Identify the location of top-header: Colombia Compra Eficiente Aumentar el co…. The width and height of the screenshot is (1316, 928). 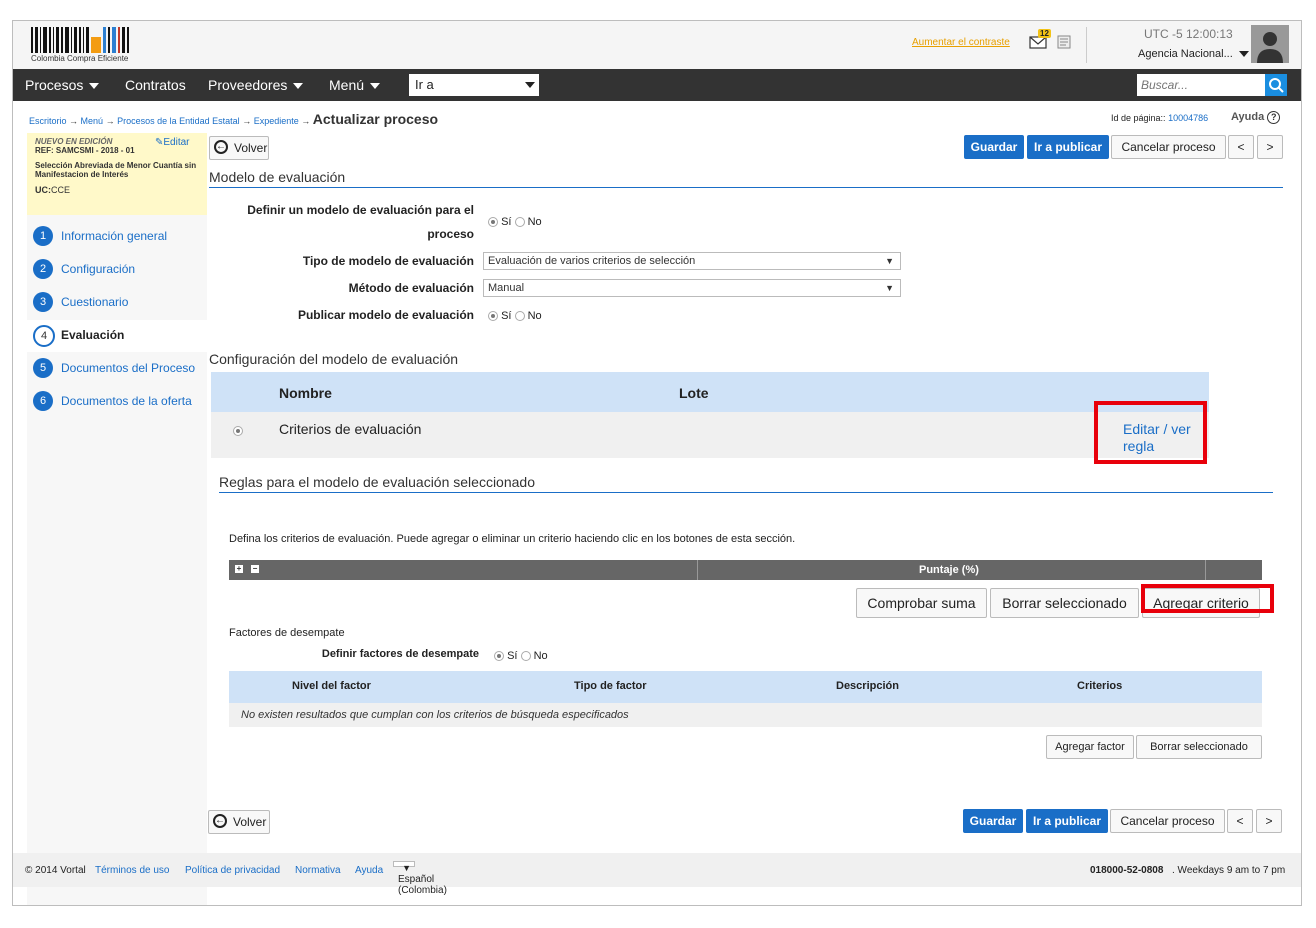
(657, 45).